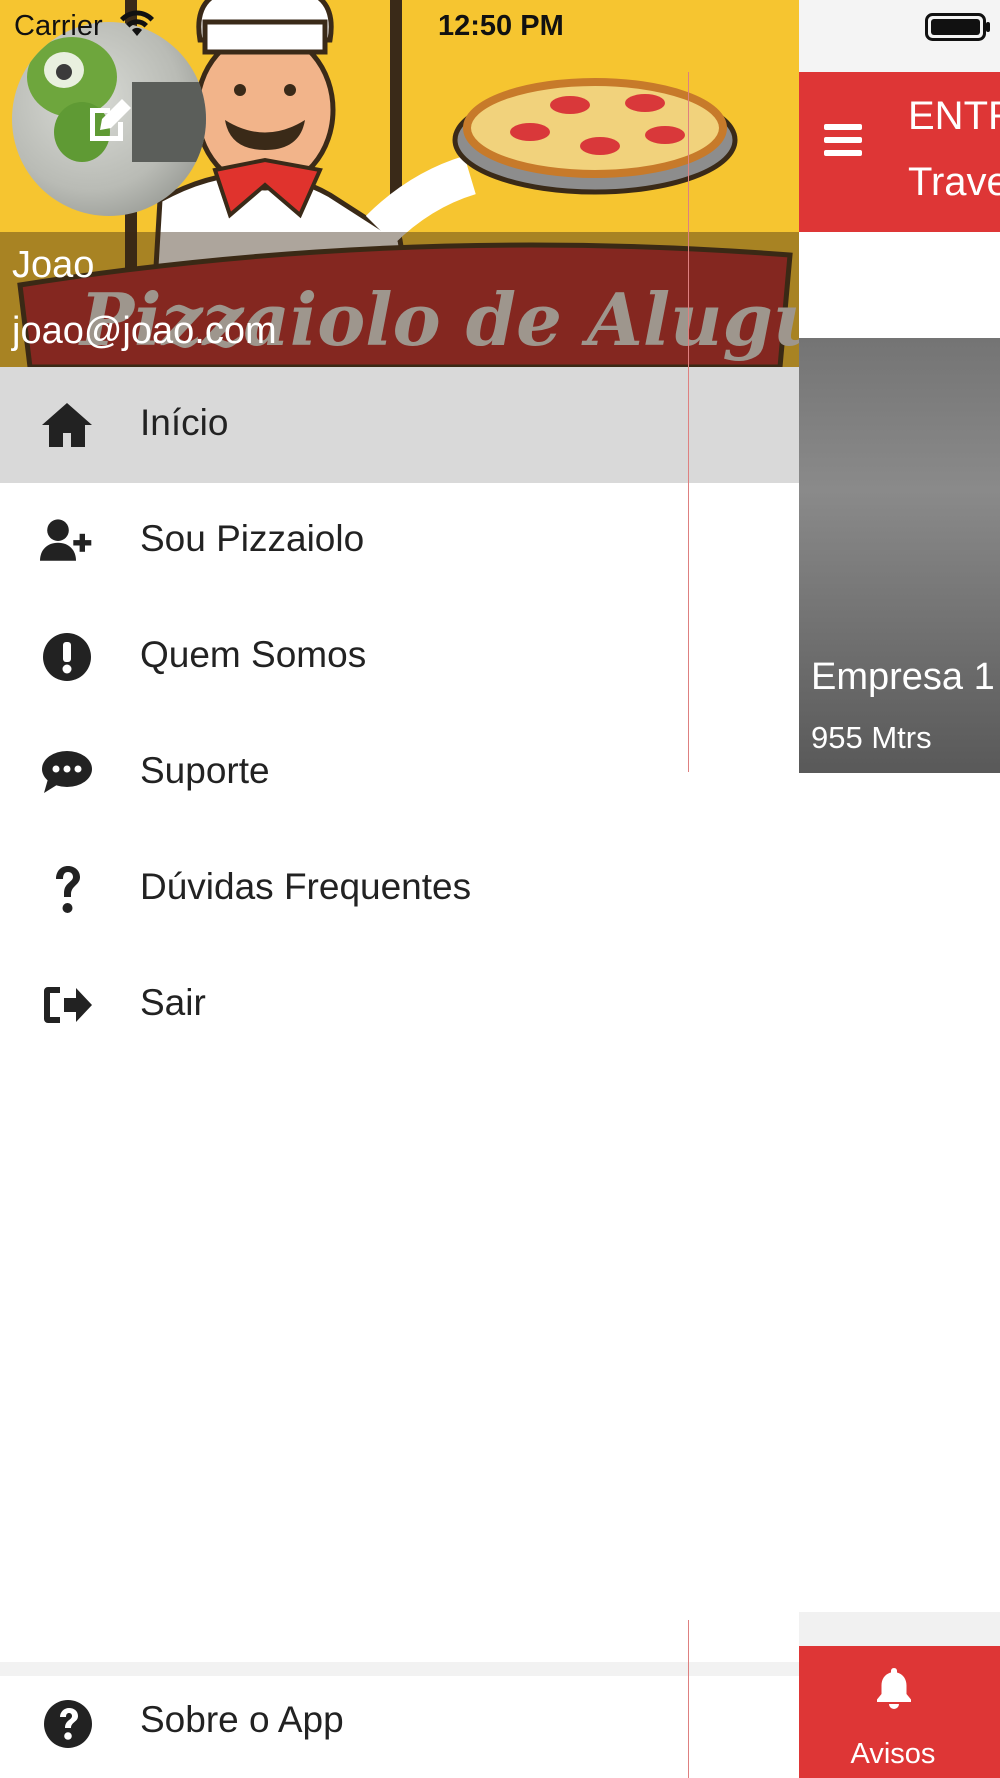  I want to click on company-card: Empresa 1 955 Mtrs, so click(899, 555).